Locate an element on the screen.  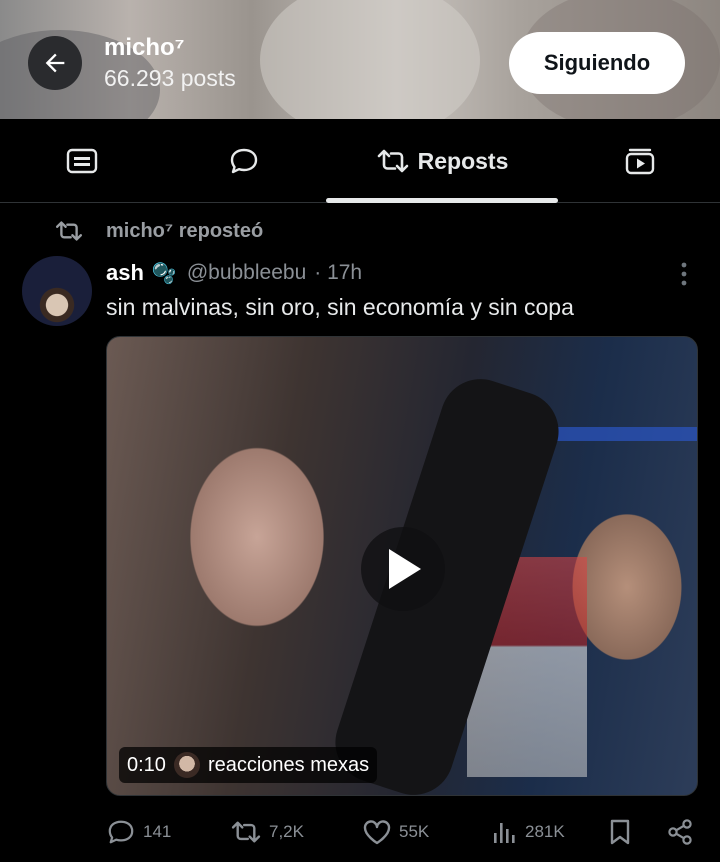
video-library-icon is located at coordinates (640, 161).